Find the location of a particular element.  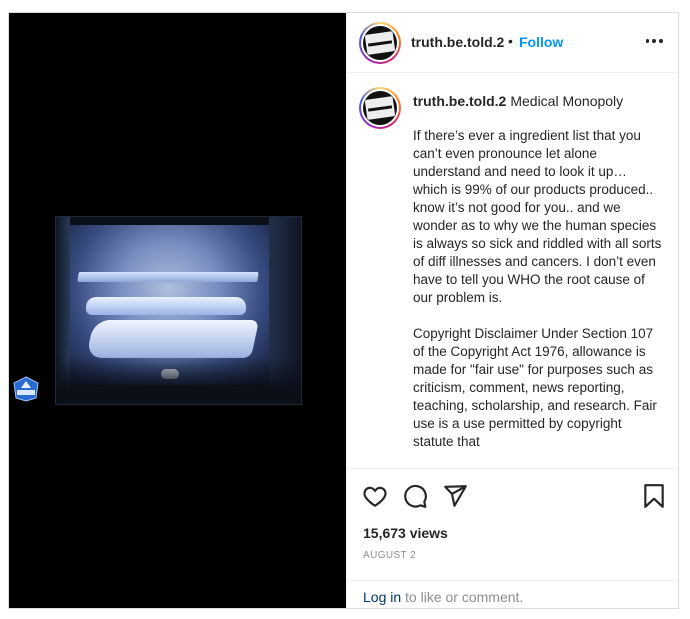

view-count: 15,673 views is located at coordinates (405, 533).